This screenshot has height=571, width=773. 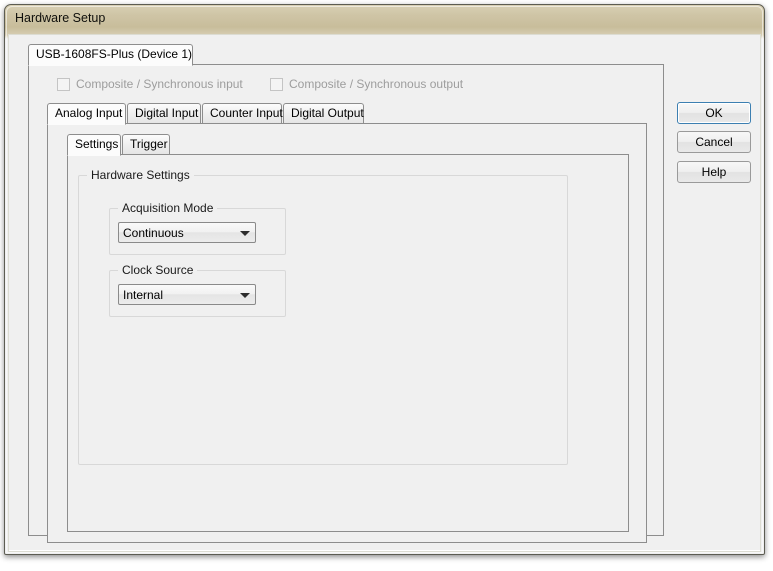 I want to click on tab-analog-input: Analog Input, so click(x=86, y=114).